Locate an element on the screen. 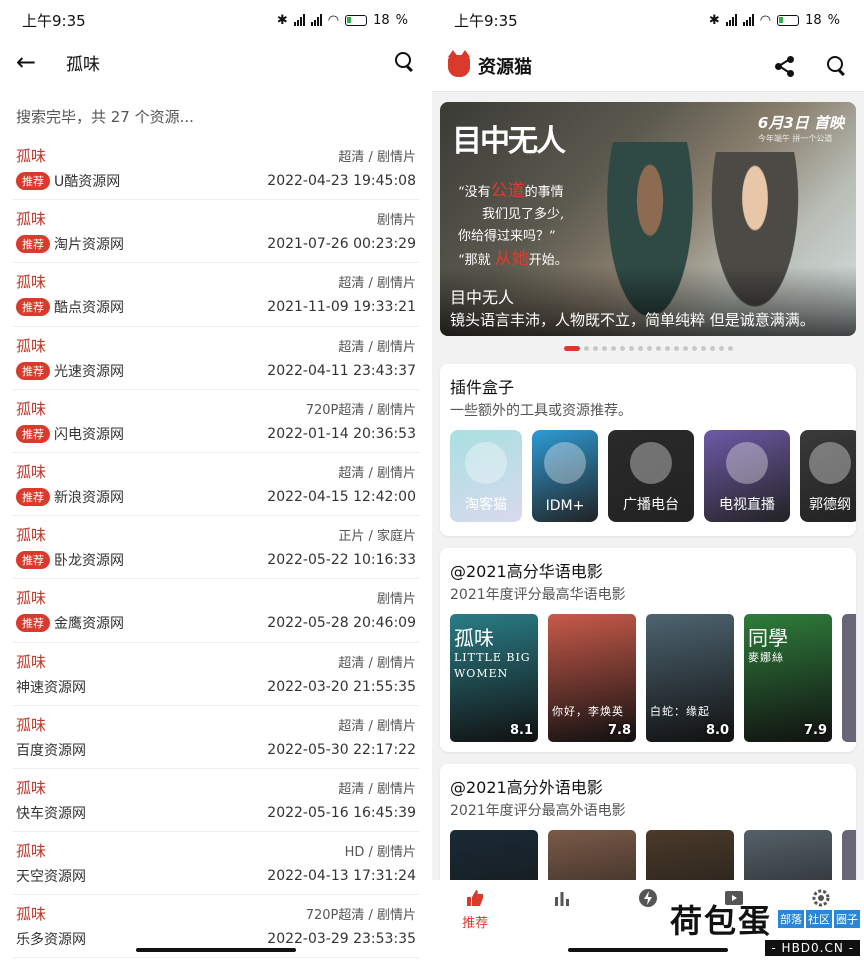 The width and height of the screenshot is (864, 960). result-row: 孤味 超清 / 剧情片 推荐 U酷资源网 2022-04-23 19:45:08 is located at coordinates (216, 169).